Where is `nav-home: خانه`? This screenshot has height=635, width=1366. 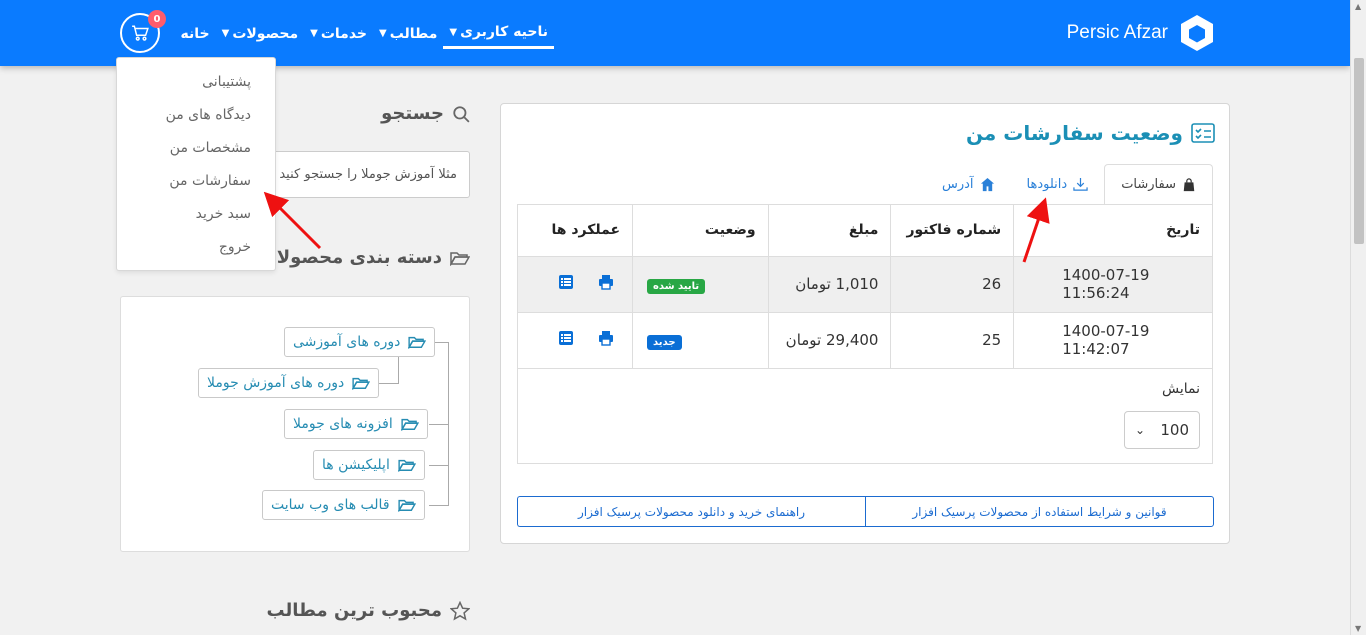
nav-home: خانه is located at coordinates (195, 33).